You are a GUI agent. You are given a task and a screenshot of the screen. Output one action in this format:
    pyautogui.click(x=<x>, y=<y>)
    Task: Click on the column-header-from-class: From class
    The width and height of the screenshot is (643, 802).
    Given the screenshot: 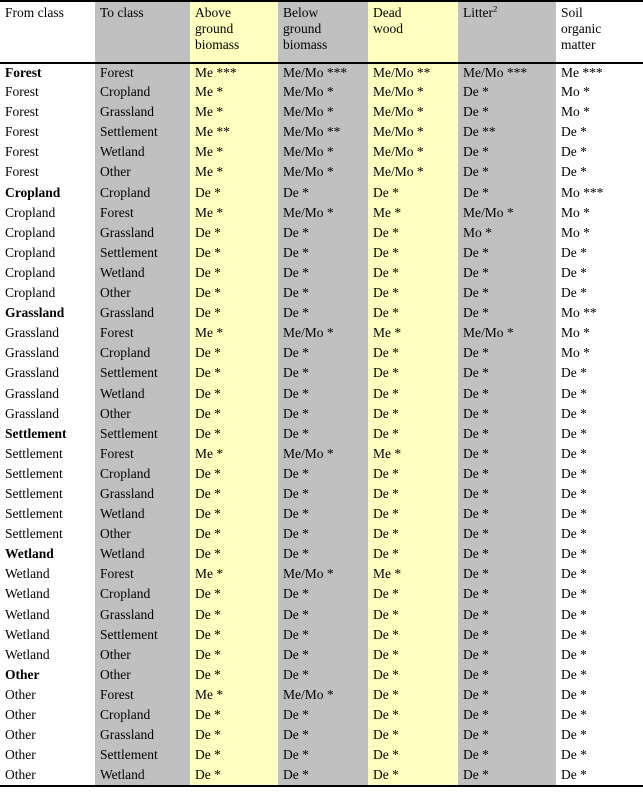 What is the action you would take?
    pyautogui.click(x=47, y=32)
    